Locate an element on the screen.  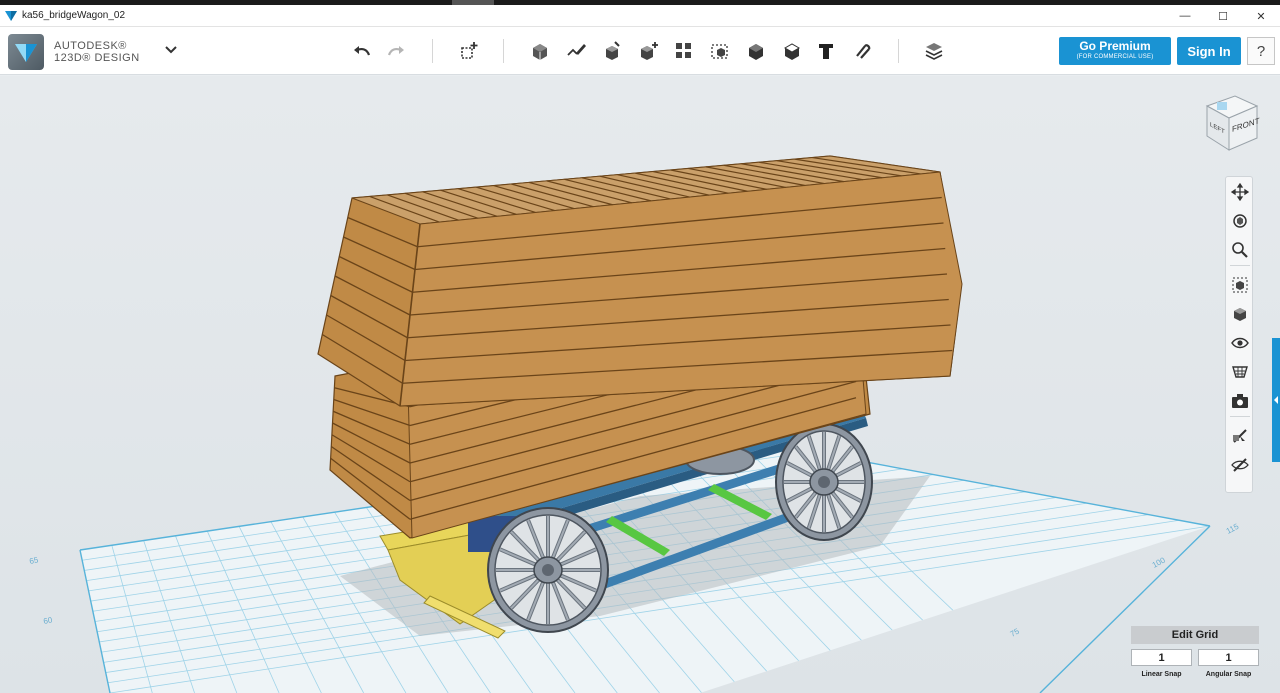
visibility-icon is located at coordinates (1240, 343).